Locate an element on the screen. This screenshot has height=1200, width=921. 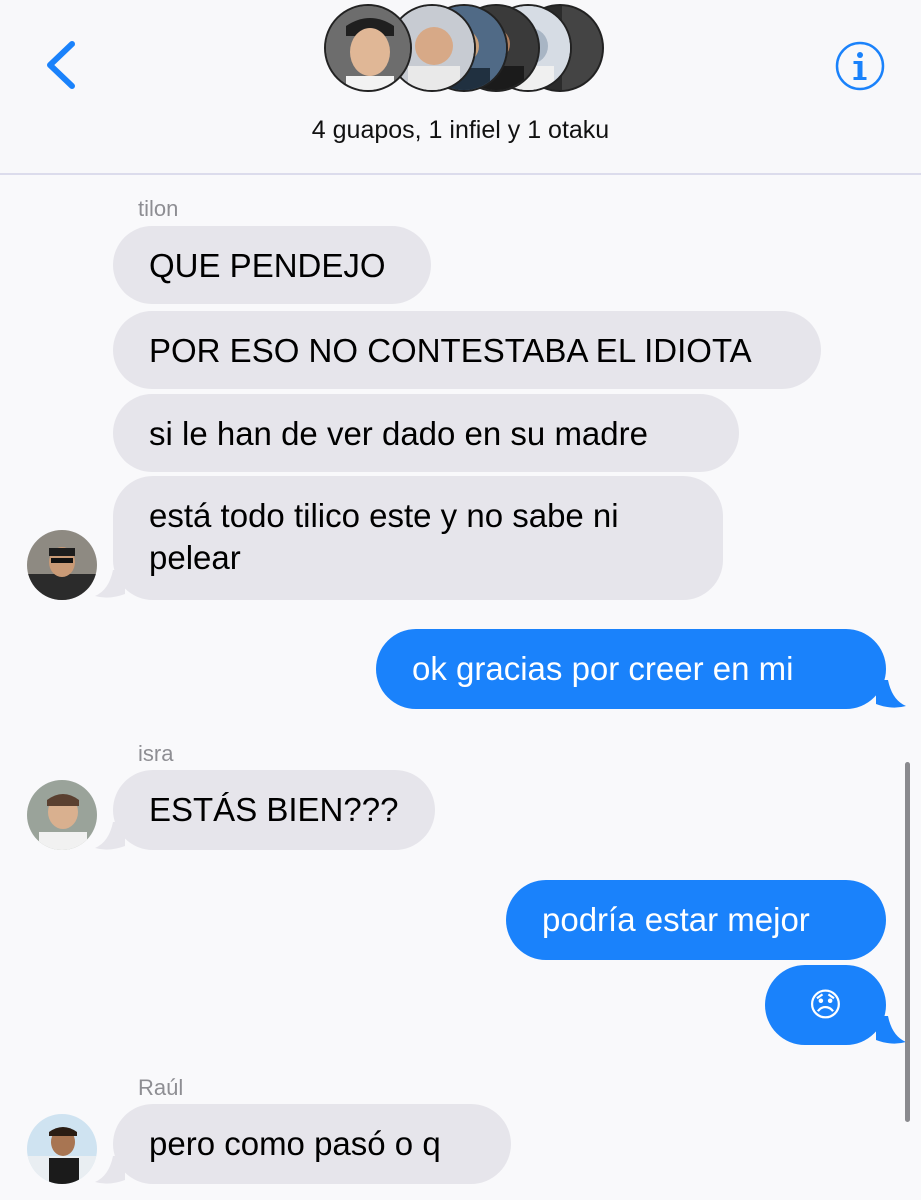
incoming-message-bubble: POR ESO NO CONTESTABA EL IDIOTA is located at coordinates (467, 350).